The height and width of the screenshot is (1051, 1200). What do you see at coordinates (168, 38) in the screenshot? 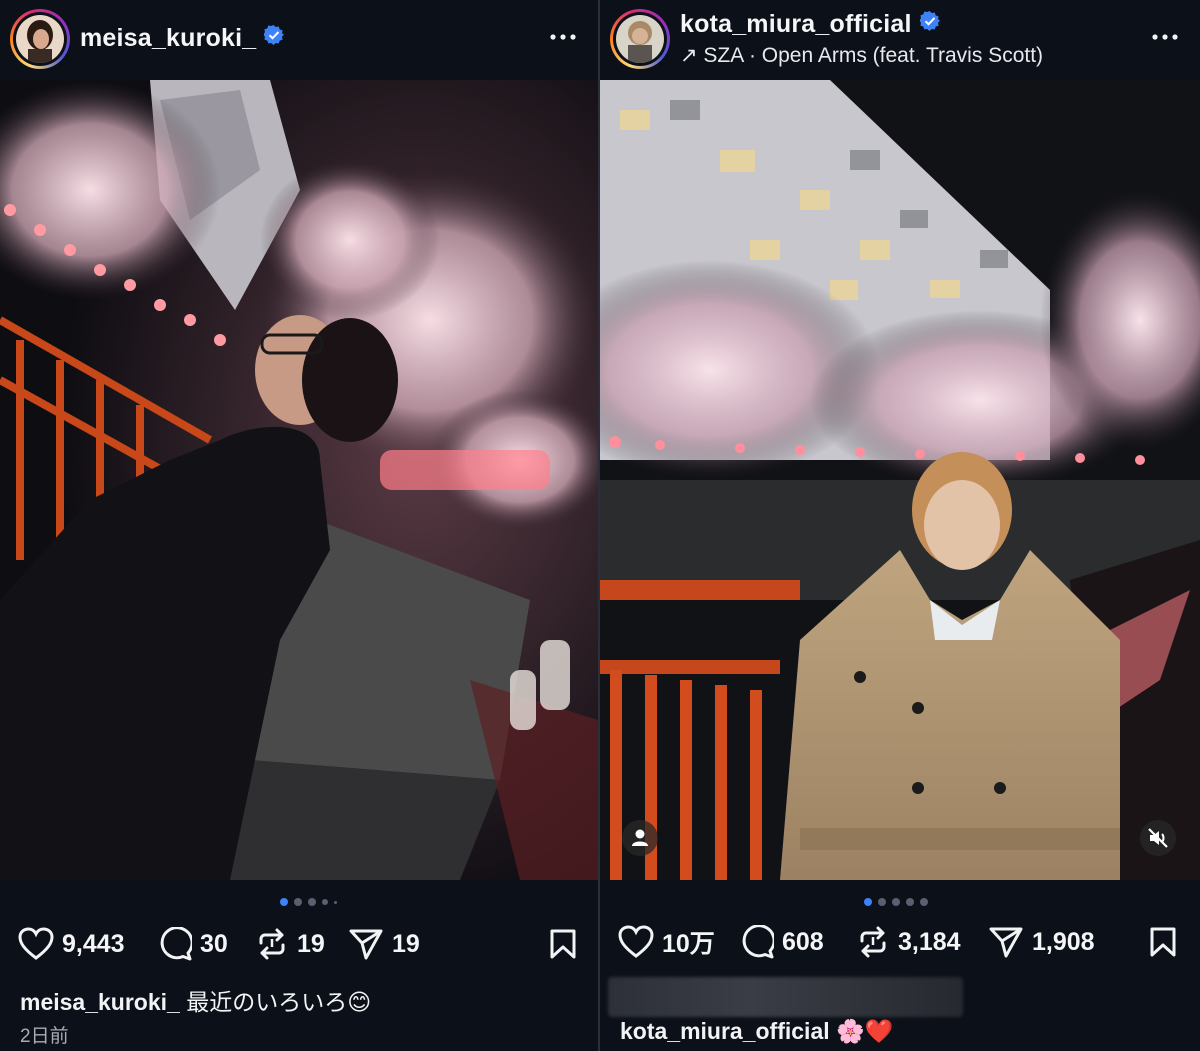
I see `username-text: meisa_kuroki_` at bounding box center [168, 38].